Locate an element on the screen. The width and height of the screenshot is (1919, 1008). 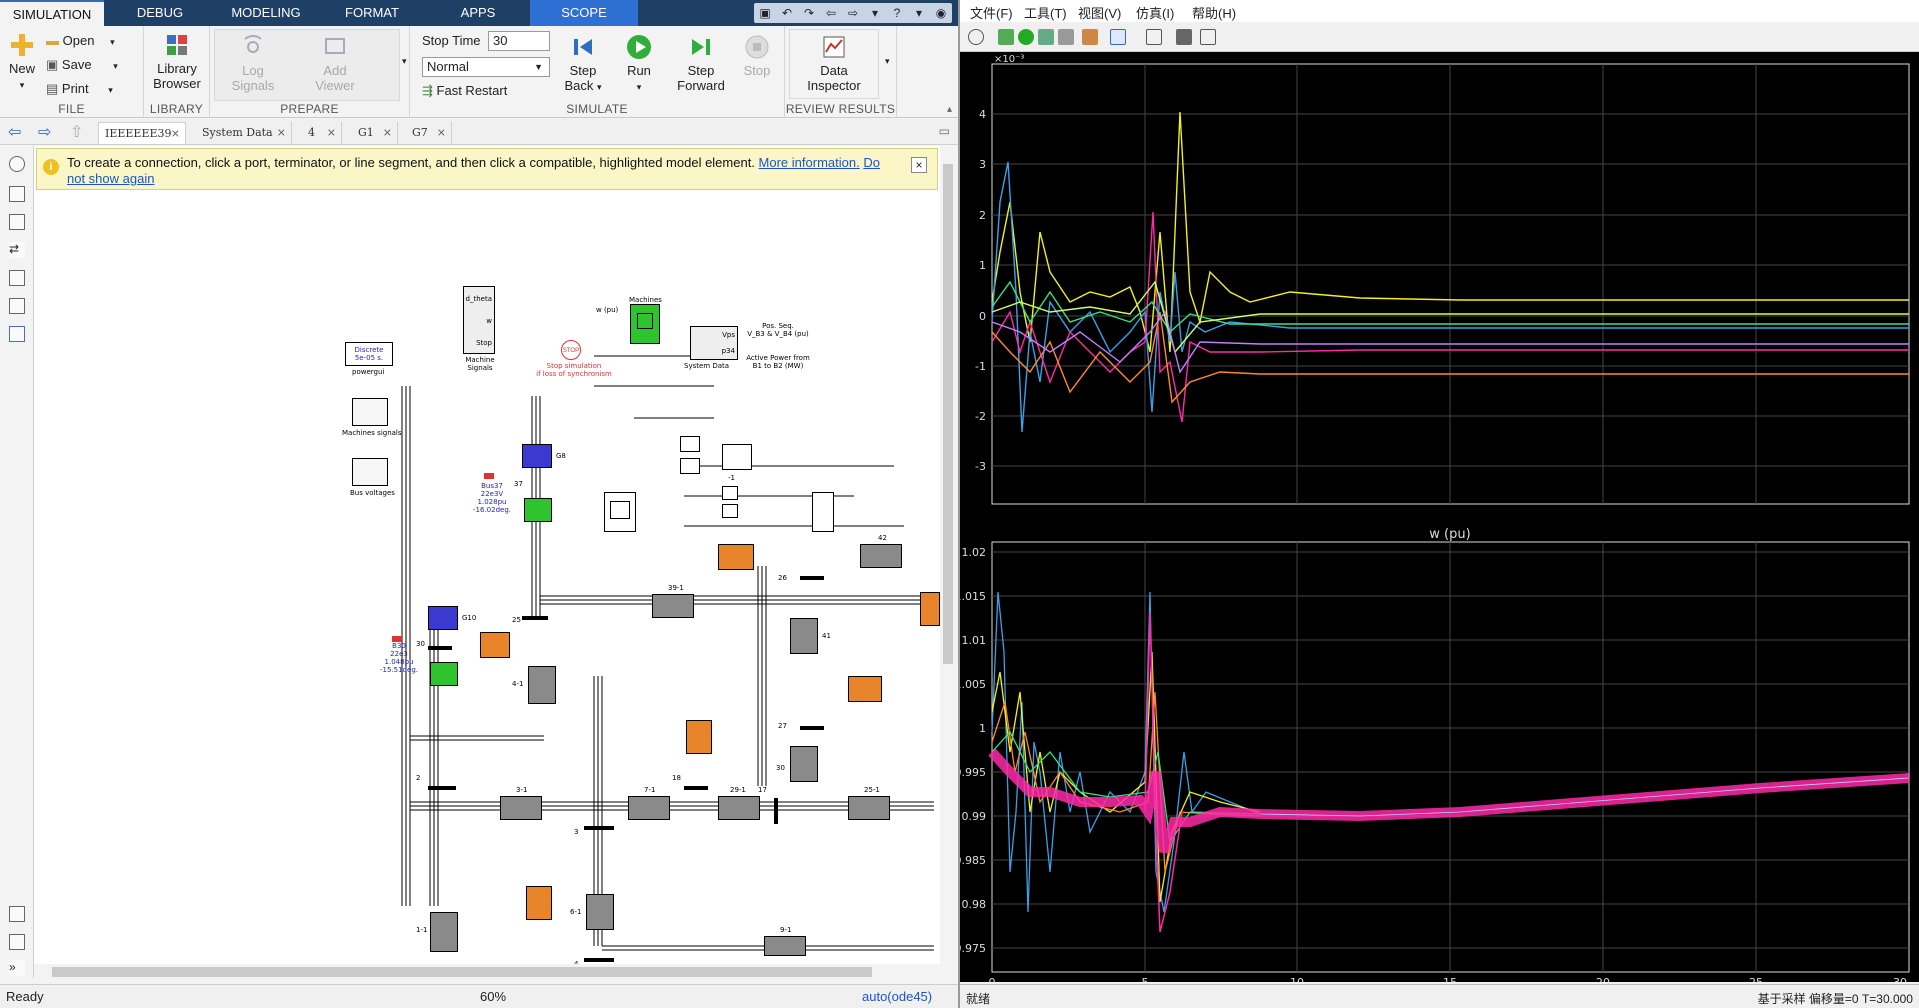
stop-button: Stop is located at coordinates (757, 56).